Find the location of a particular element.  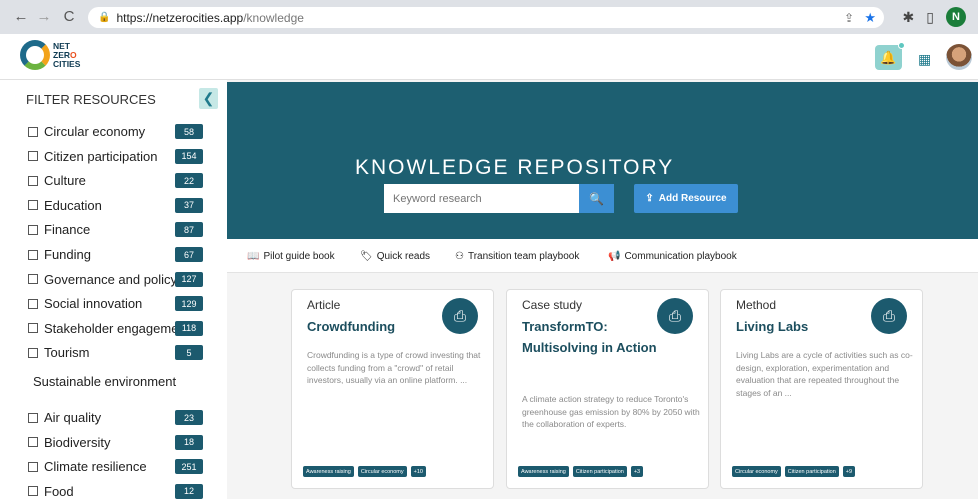

filter-checkbox-item: Funding 67 is located at coordinates (116, 254).